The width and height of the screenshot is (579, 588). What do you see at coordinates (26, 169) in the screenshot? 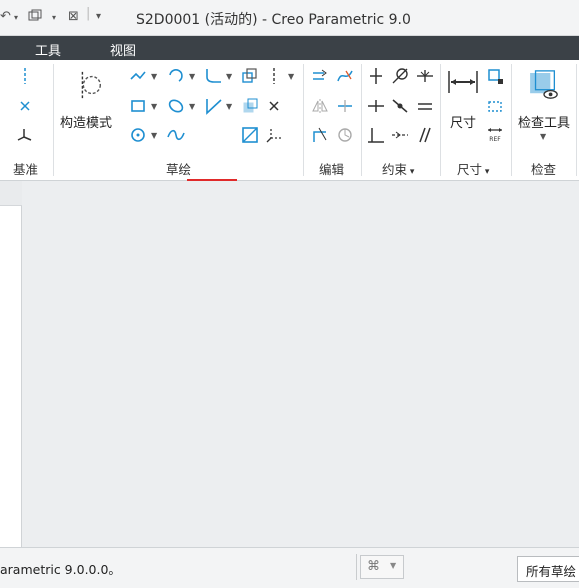
I see `group-label-datum: 基准` at bounding box center [26, 169].